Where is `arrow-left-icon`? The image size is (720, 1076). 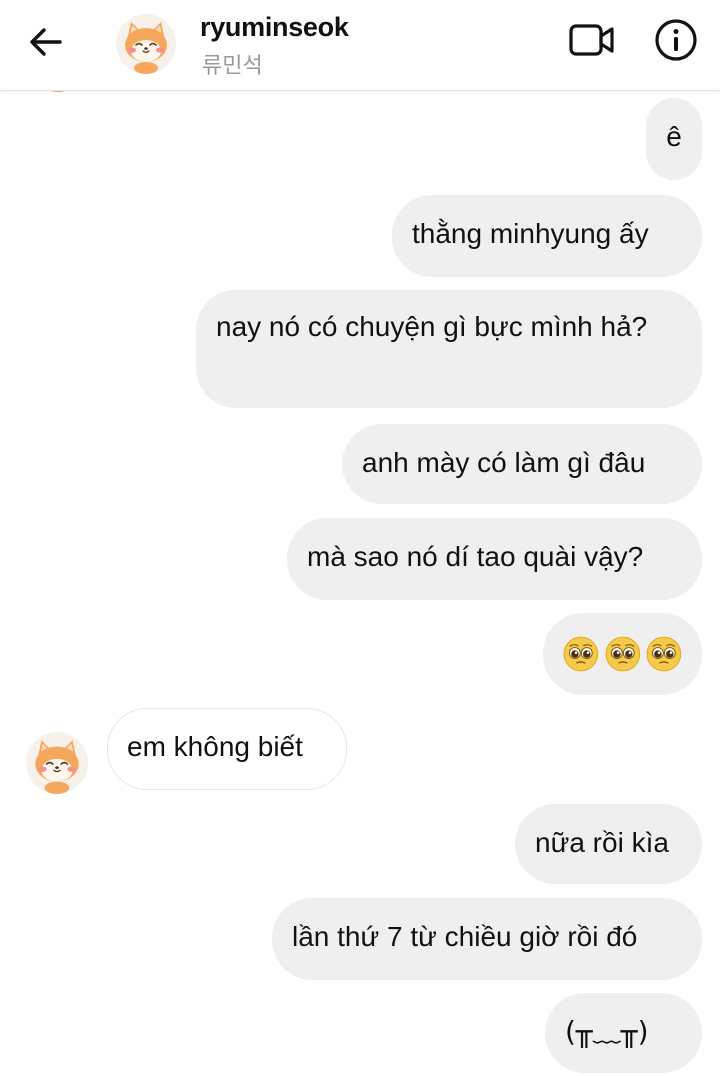 arrow-left-icon is located at coordinates (46, 44).